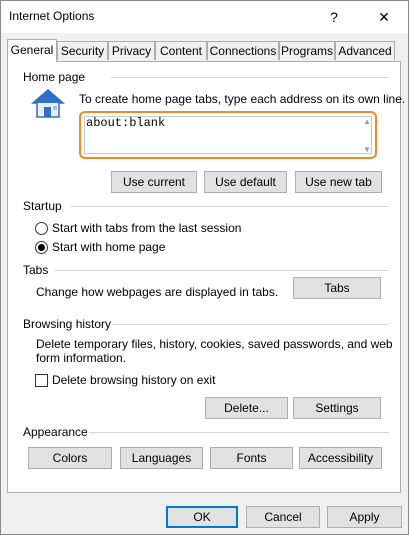 This screenshot has height=535, width=409. What do you see at coordinates (48, 103) in the screenshot?
I see `home-page-house-icon` at bounding box center [48, 103].